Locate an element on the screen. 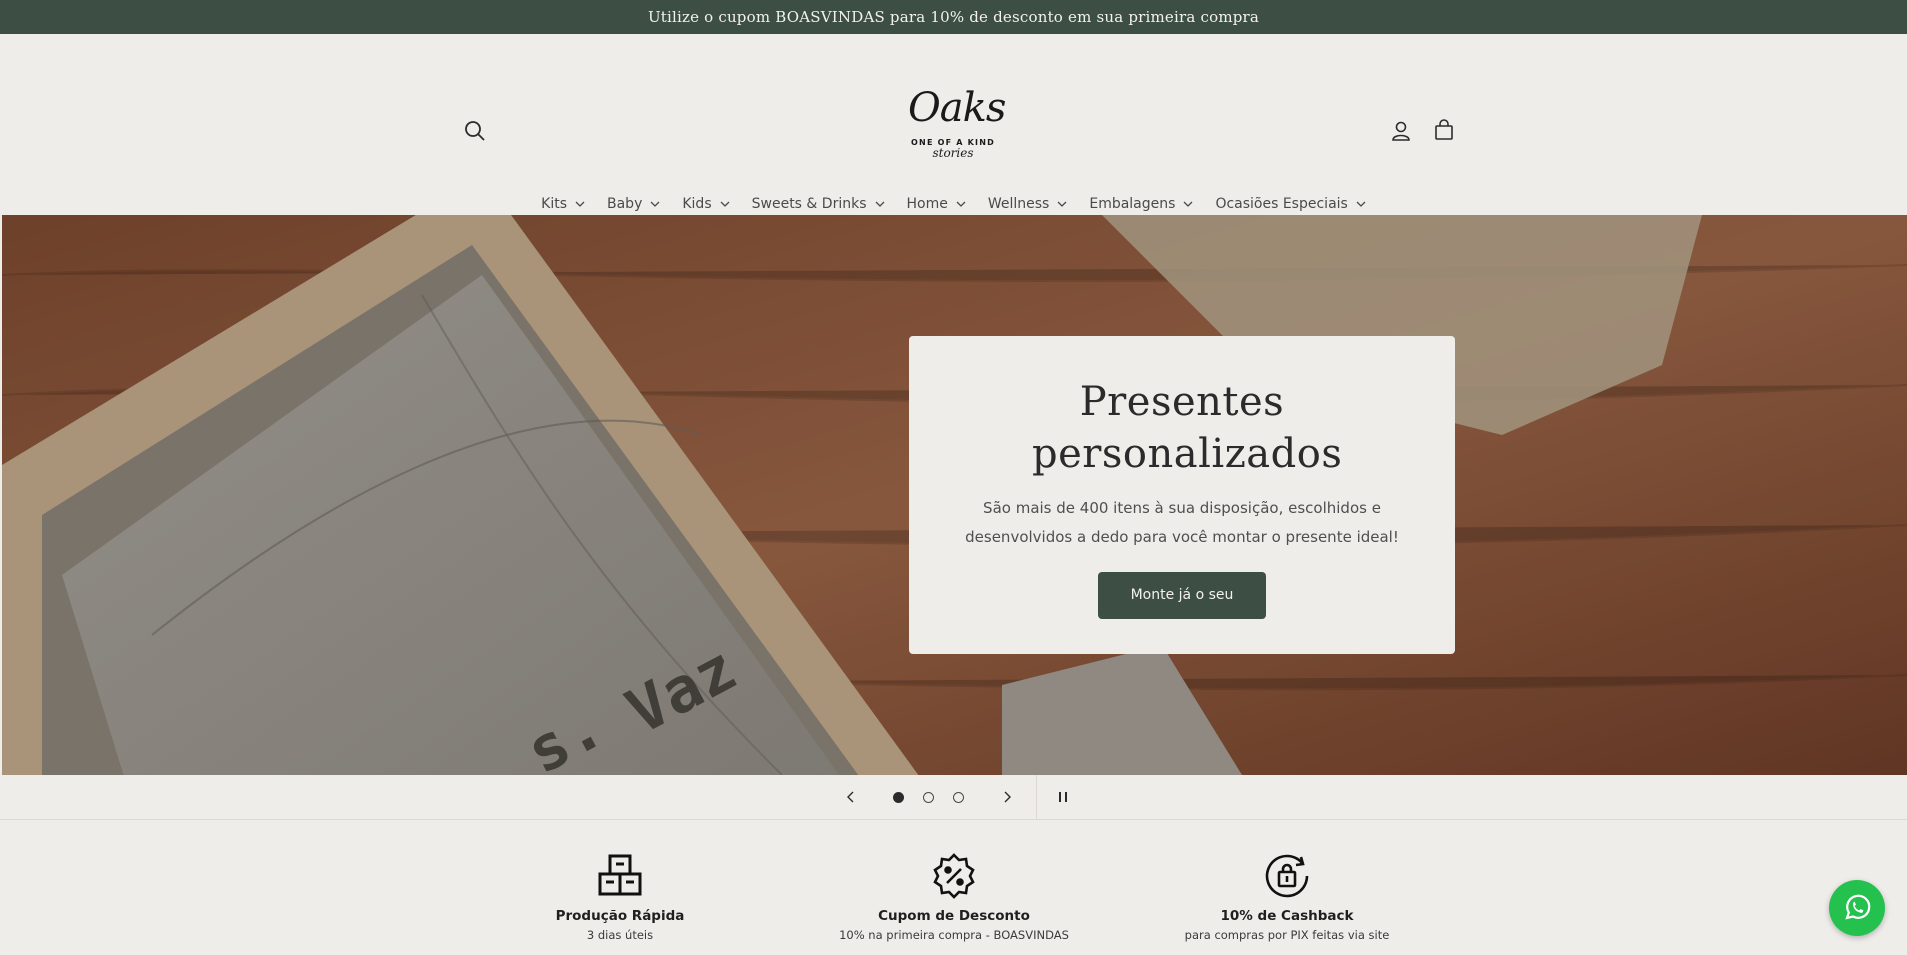 Image resolution: width=1907 pixels, height=955 pixels. pause-icon is located at coordinates (1063, 797).